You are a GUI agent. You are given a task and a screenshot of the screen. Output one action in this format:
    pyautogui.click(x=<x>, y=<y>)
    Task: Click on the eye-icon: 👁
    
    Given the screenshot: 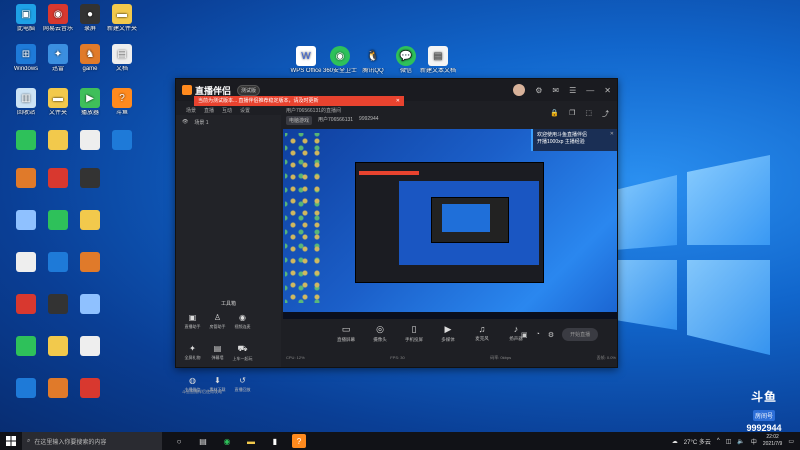 What is the action you would take?
    pyautogui.click(x=185, y=122)
    